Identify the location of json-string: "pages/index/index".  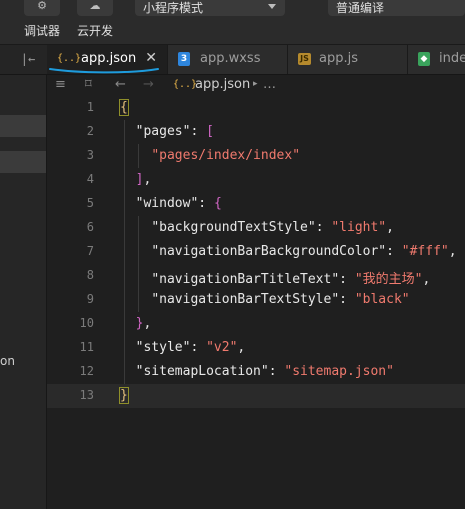
(226, 155).